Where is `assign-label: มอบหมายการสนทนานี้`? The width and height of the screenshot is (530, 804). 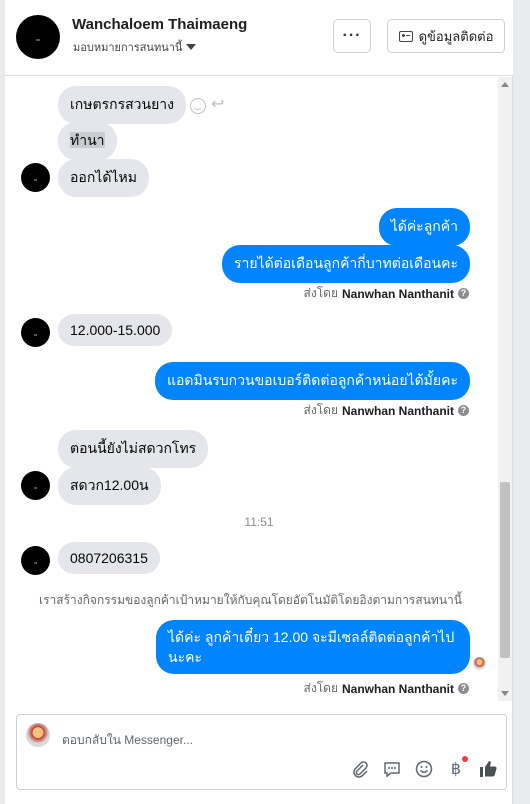
assign-label: มอบหมายการสนทนานี้ is located at coordinates (128, 48).